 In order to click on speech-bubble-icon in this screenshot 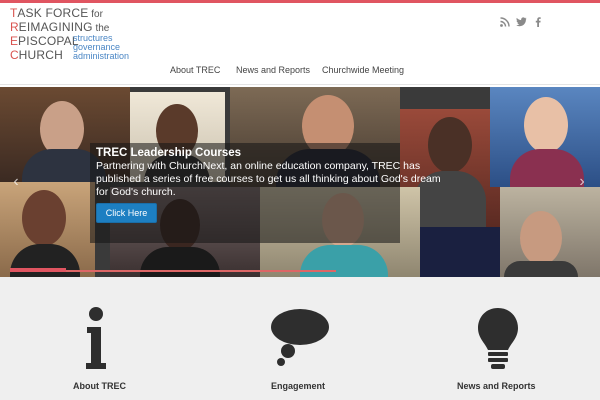, I will do `click(300, 338)`.